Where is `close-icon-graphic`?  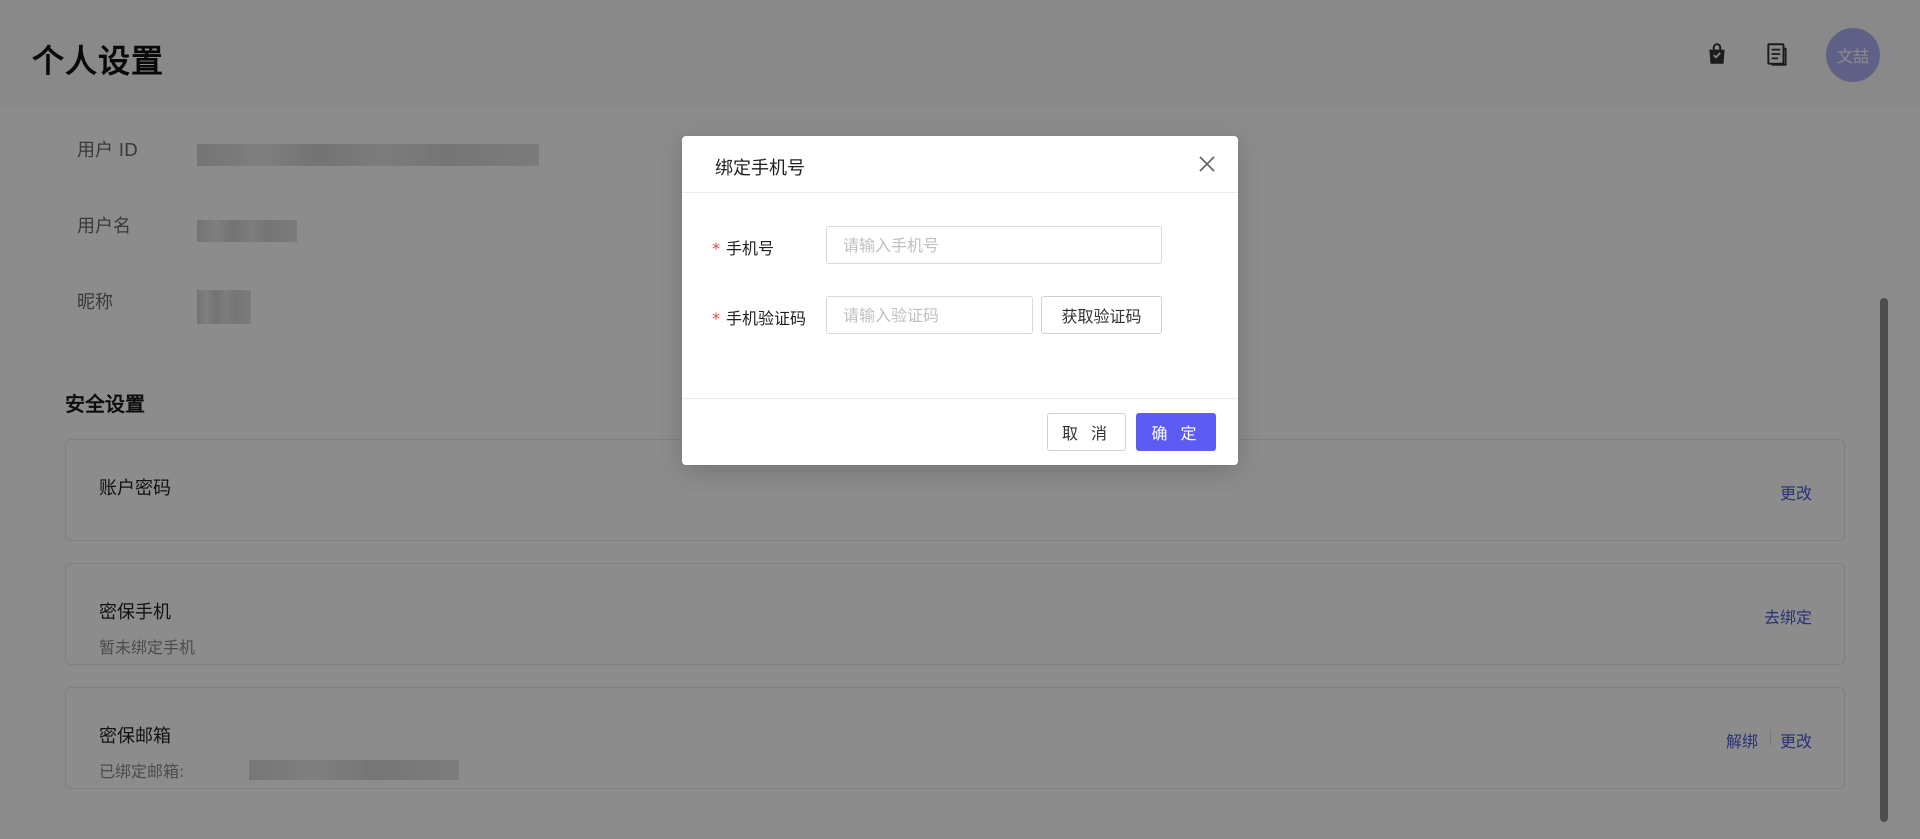 close-icon-graphic is located at coordinates (1207, 164).